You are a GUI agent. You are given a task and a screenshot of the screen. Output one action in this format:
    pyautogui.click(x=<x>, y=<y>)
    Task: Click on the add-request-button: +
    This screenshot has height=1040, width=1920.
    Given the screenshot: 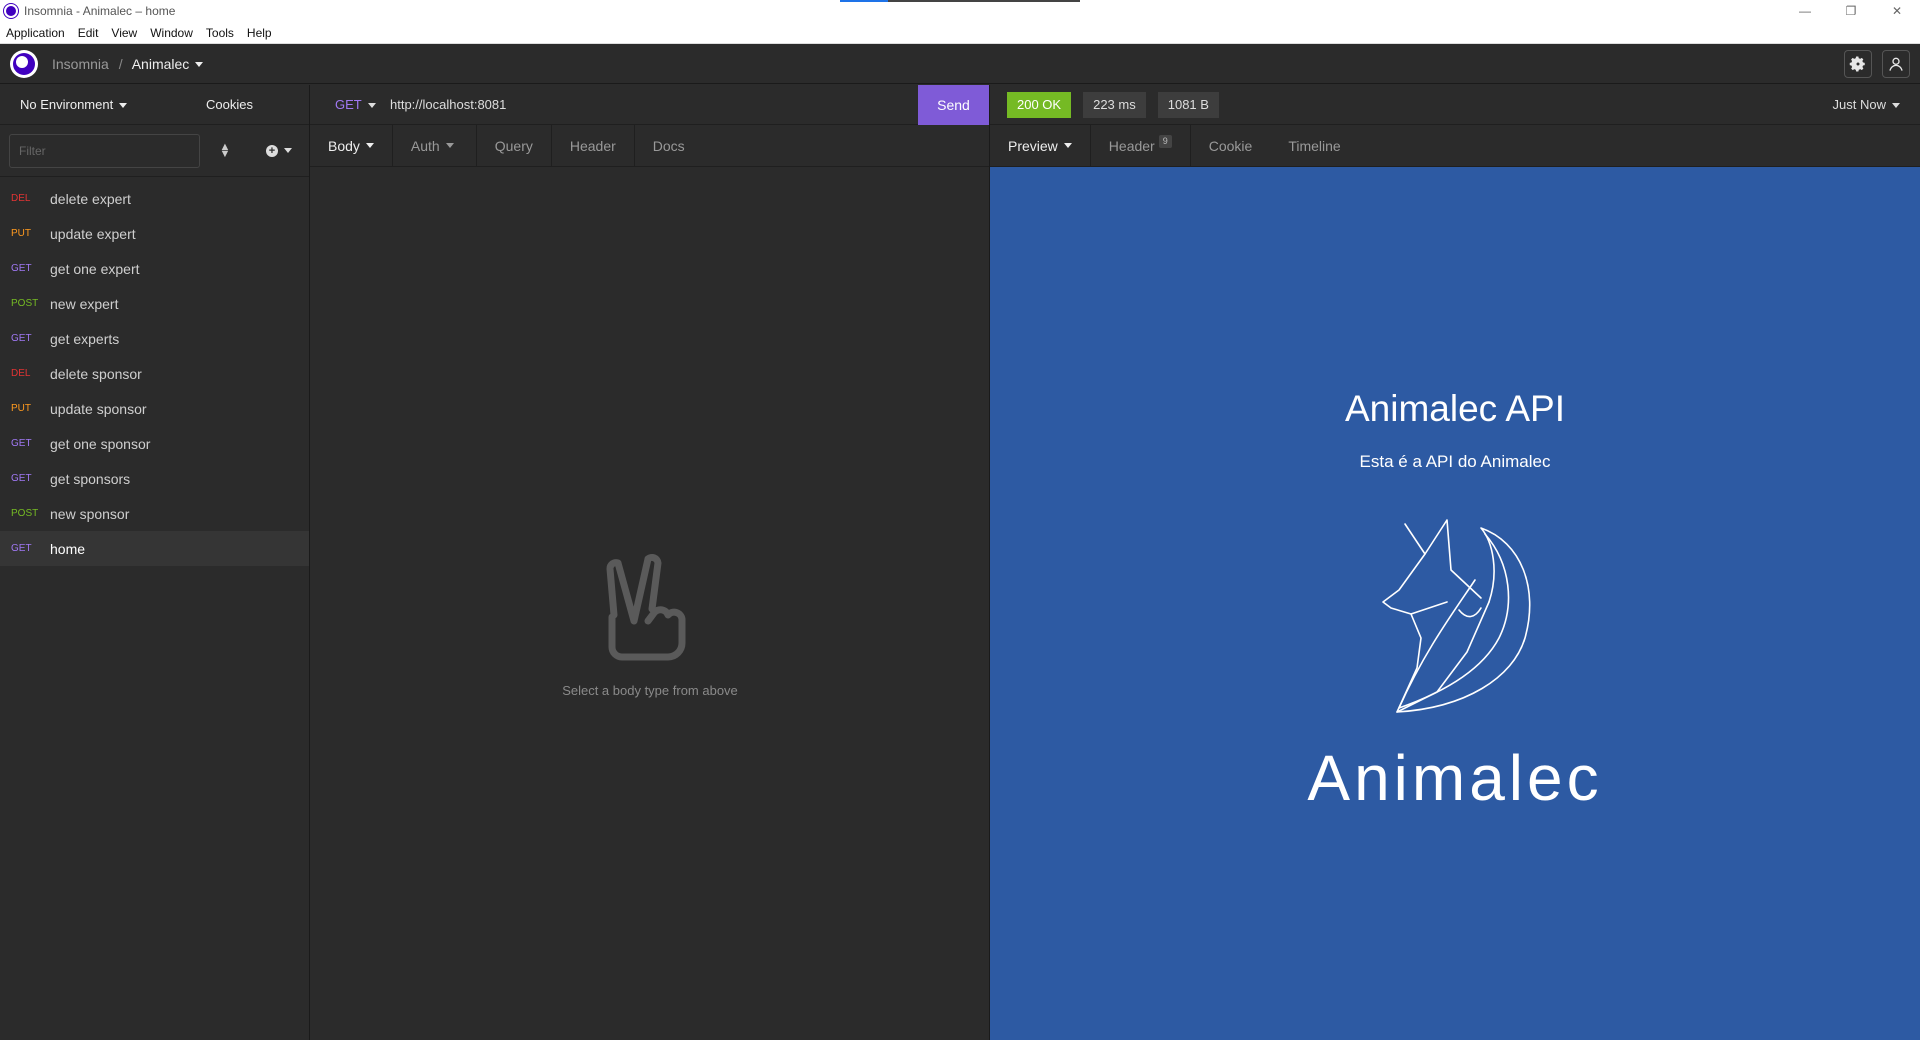 What is the action you would take?
    pyautogui.click(x=279, y=150)
    